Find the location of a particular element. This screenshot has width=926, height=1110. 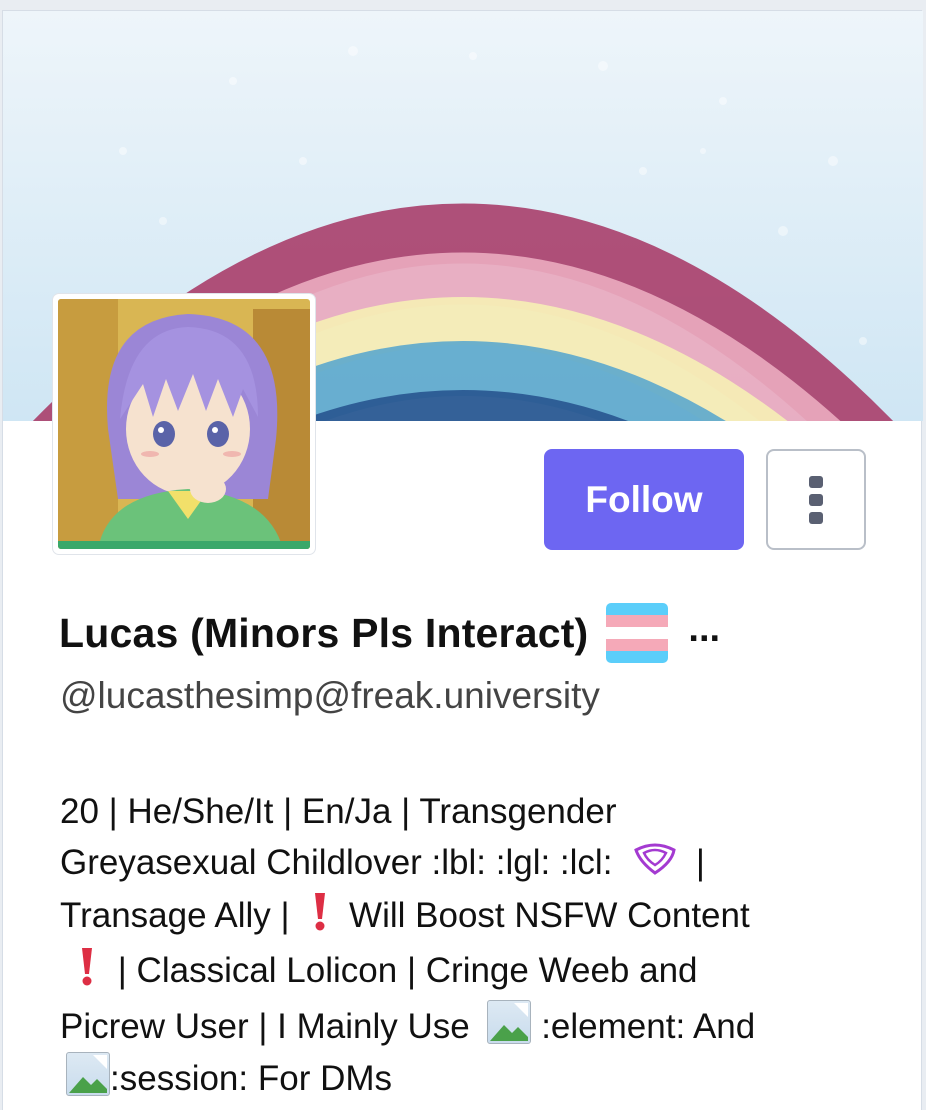

bio-line: :session: For DMs is located at coordinates (460, 1077).